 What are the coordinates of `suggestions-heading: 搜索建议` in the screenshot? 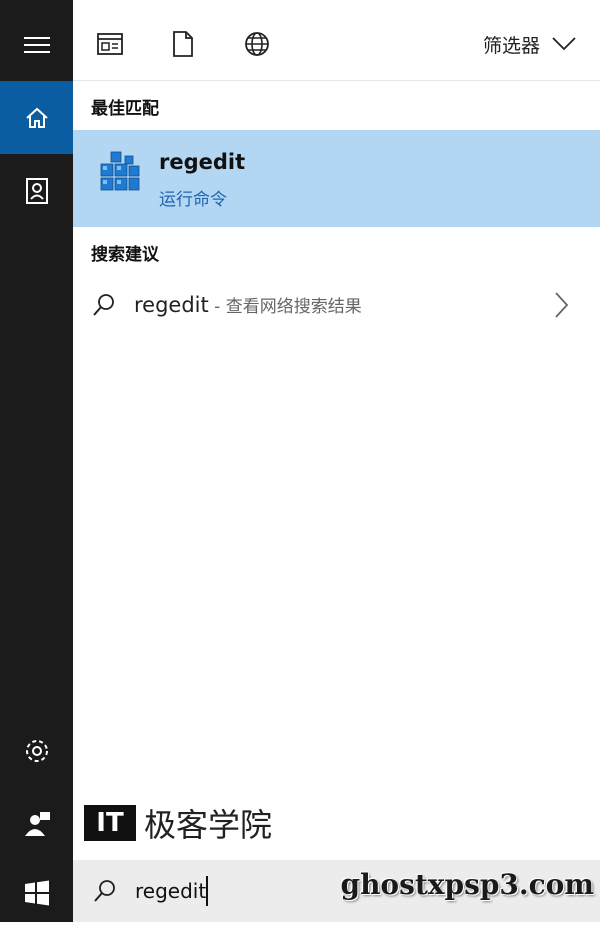 It's located at (125, 255).